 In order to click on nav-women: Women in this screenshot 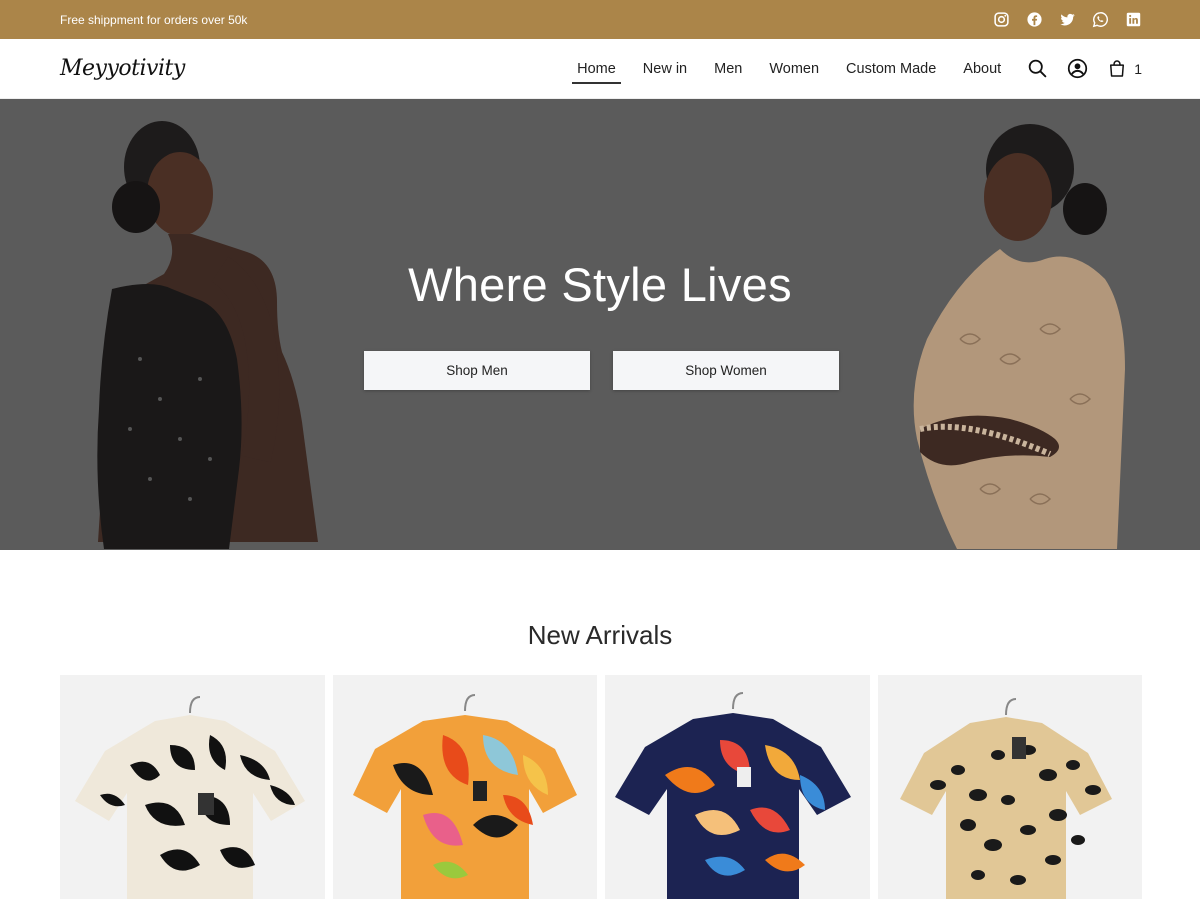, I will do `click(794, 69)`.